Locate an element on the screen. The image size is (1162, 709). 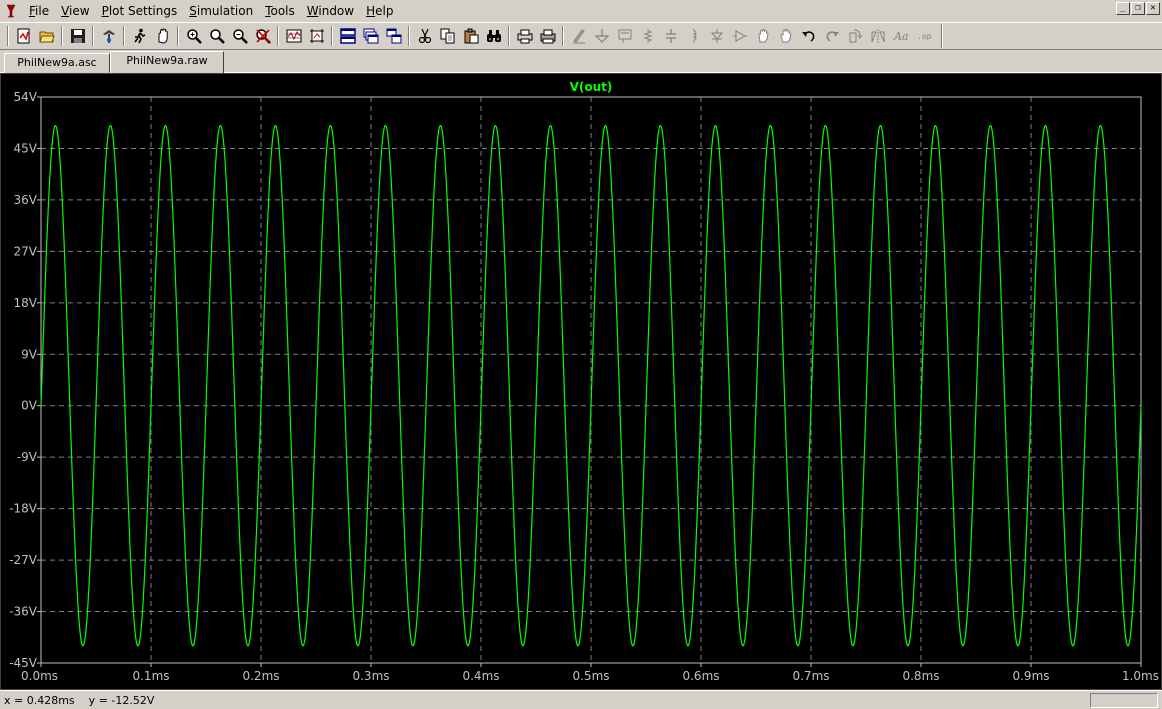
app-icon is located at coordinates (11, 11).